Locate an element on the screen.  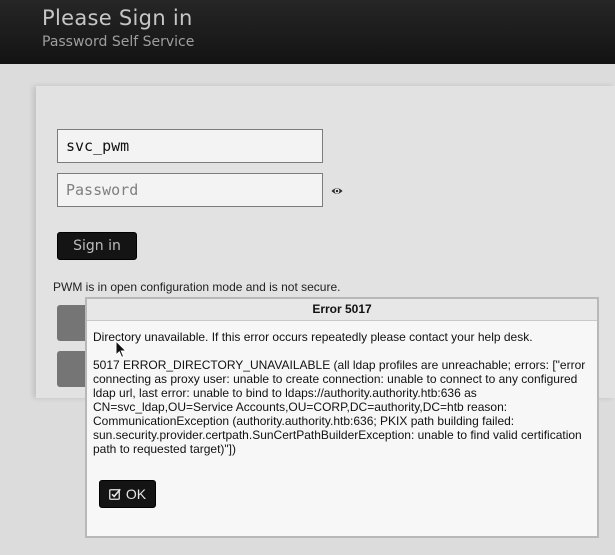
username-input is located at coordinates (190, 146).